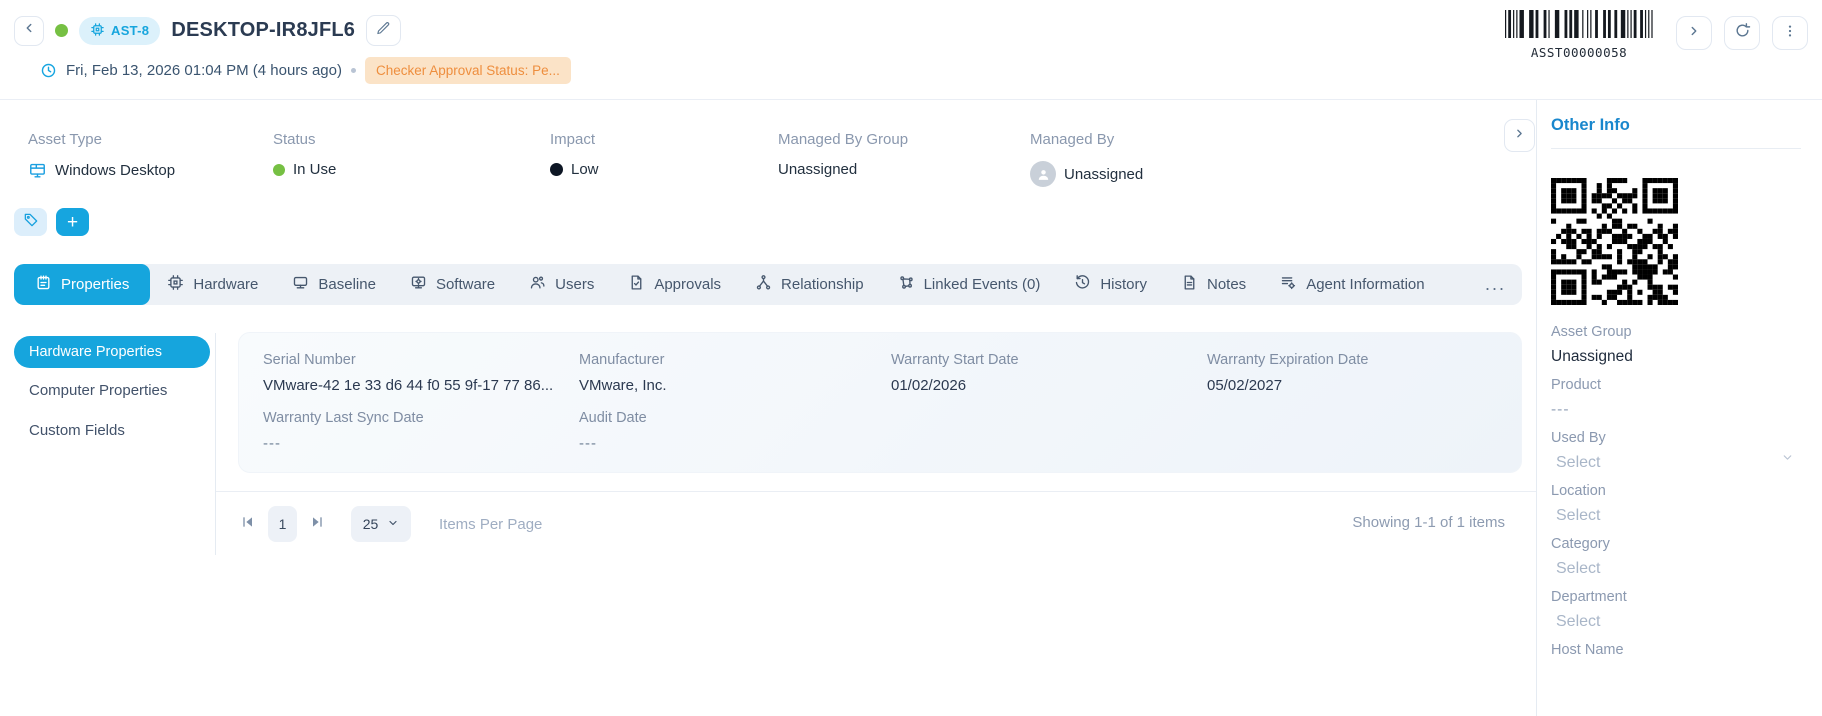 This screenshot has width=1822, height=716. Describe the element at coordinates (613, 431) in the screenshot. I see `field-audit-date: Audit Date ---` at that location.